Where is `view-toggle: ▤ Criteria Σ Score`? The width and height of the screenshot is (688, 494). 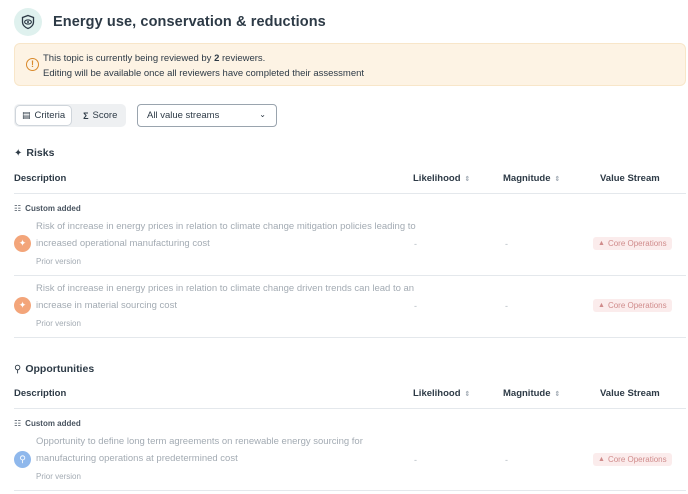 view-toggle: ▤ Criteria Σ Score is located at coordinates (70, 115).